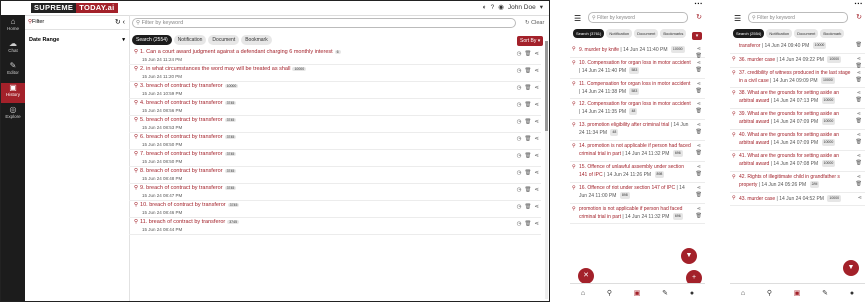  Describe the element at coordinates (13, 27) in the screenshot. I see `rail-item-home: ⌂ Home` at that location.